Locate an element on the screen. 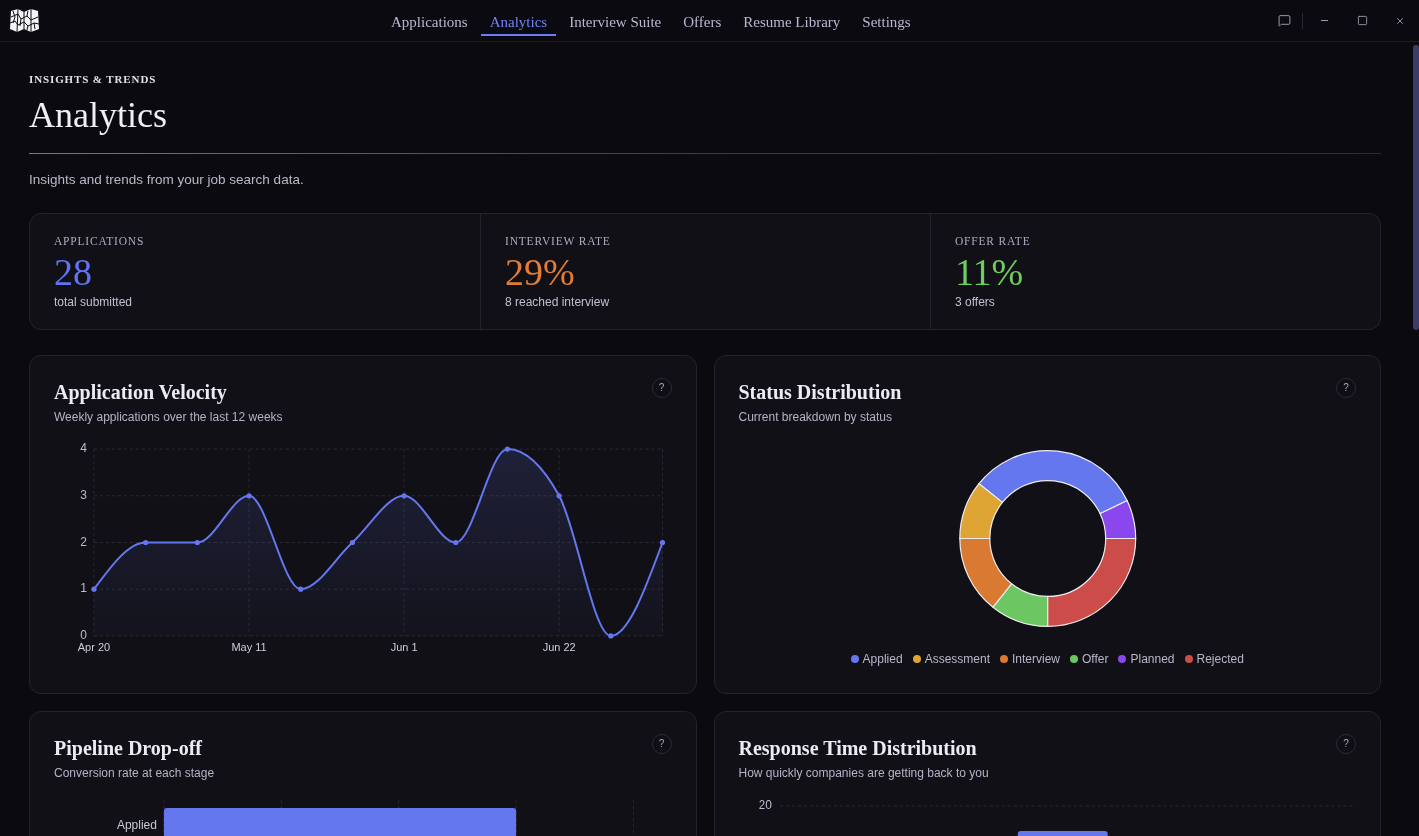  stat-value: 29% is located at coordinates (540, 272).